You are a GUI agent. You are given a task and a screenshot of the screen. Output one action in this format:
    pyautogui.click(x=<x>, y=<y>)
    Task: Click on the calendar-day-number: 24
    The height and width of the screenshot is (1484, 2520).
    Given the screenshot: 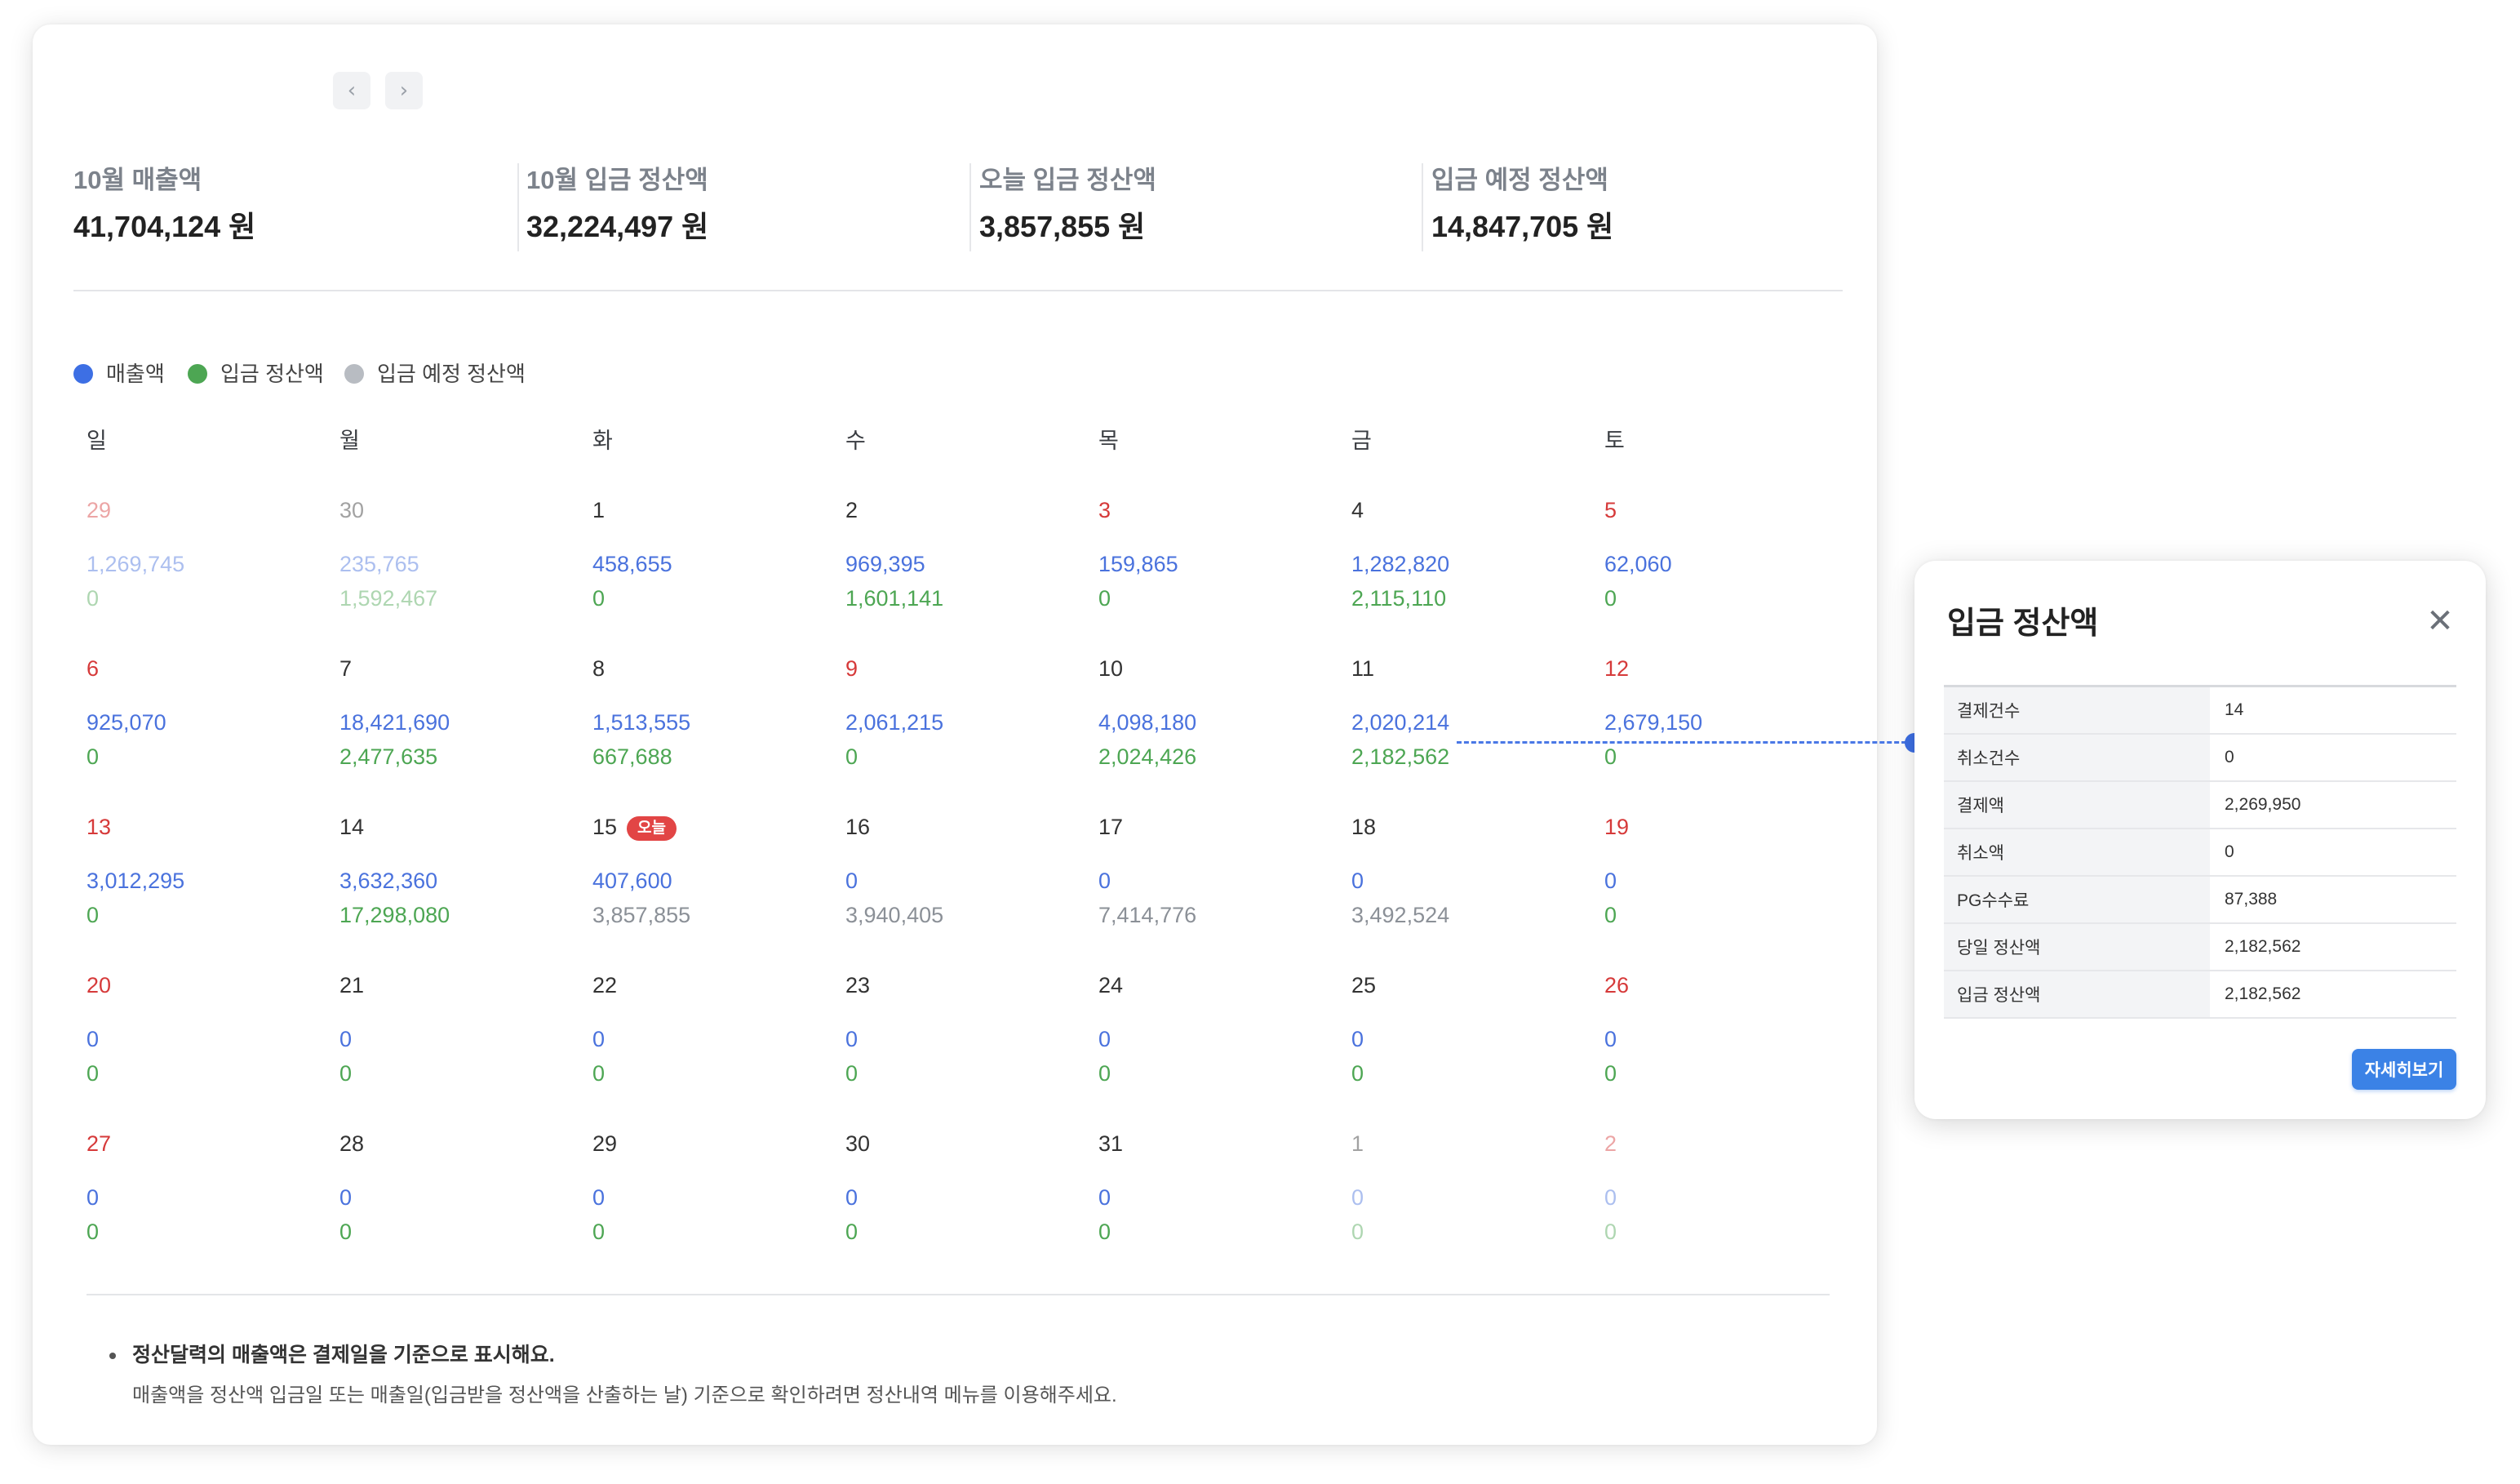 What is the action you would take?
    pyautogui.click(x=1111, y=986)
    